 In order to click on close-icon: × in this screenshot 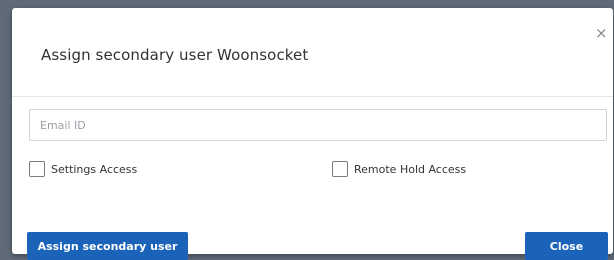, I will do `click(601, 33)`.